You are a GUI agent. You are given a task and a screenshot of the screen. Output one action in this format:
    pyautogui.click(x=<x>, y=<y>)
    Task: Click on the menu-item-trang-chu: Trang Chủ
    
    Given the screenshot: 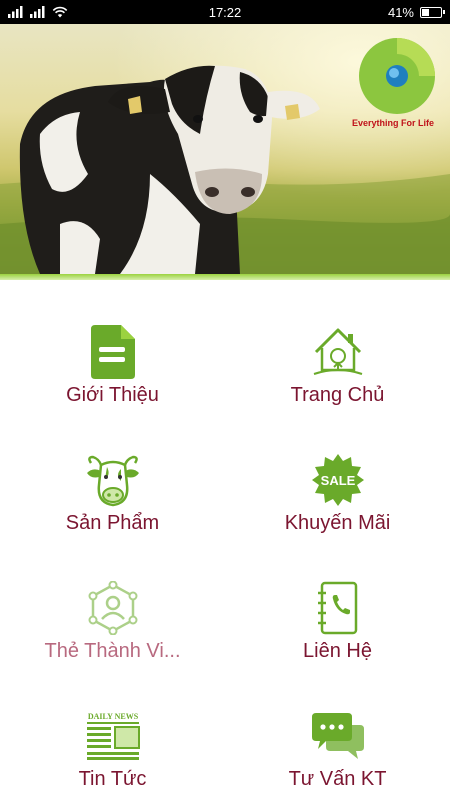 What is the action you would take?
    pyautogui.click(x=337, y=344)
    